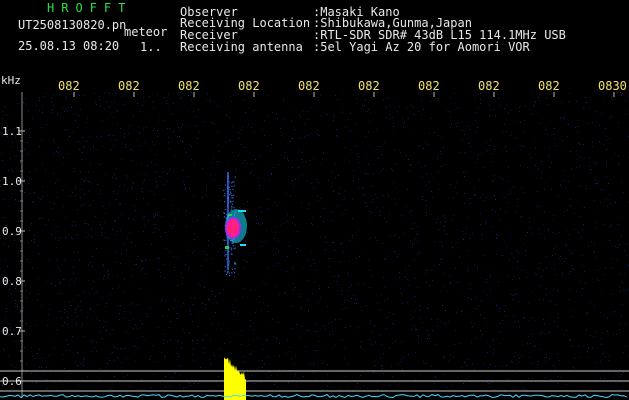 This screenshot has height=400, width=629. I want to click on x-tick-label: 0830, so click(612, 86).